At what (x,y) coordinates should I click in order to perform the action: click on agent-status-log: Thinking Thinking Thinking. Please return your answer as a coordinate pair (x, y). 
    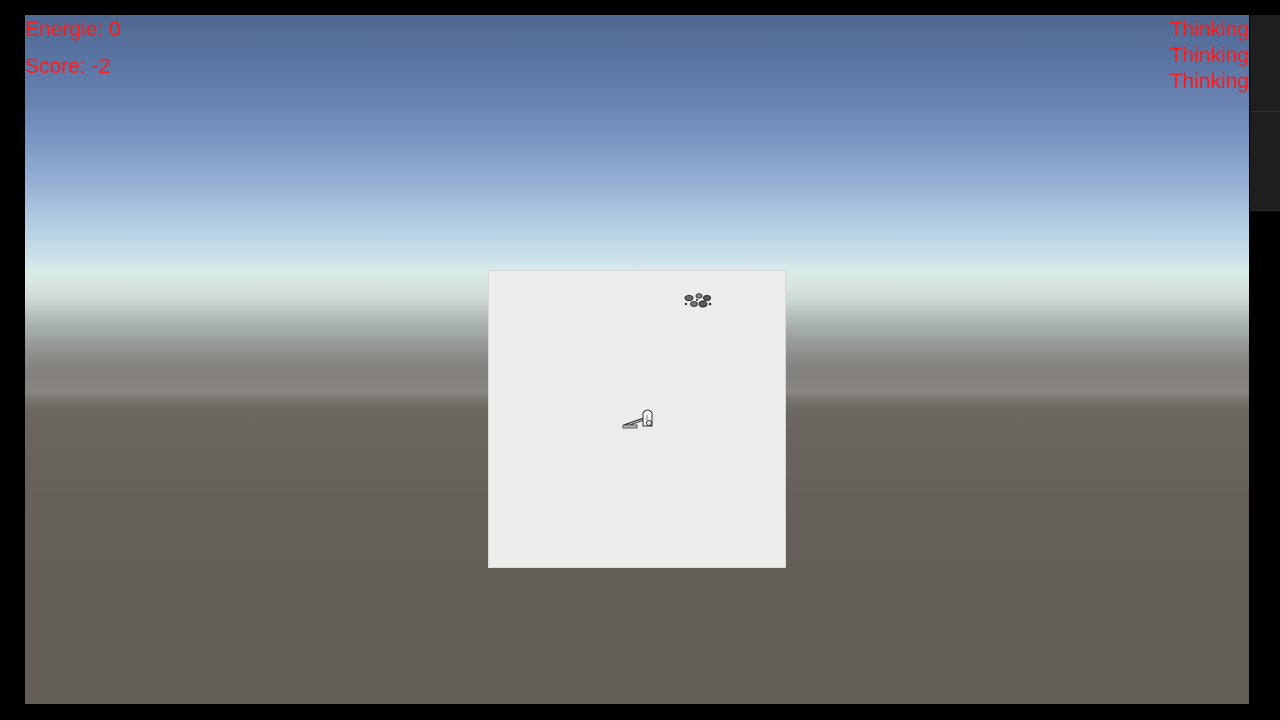
    Looking at the image, I should click on (1209, 56).